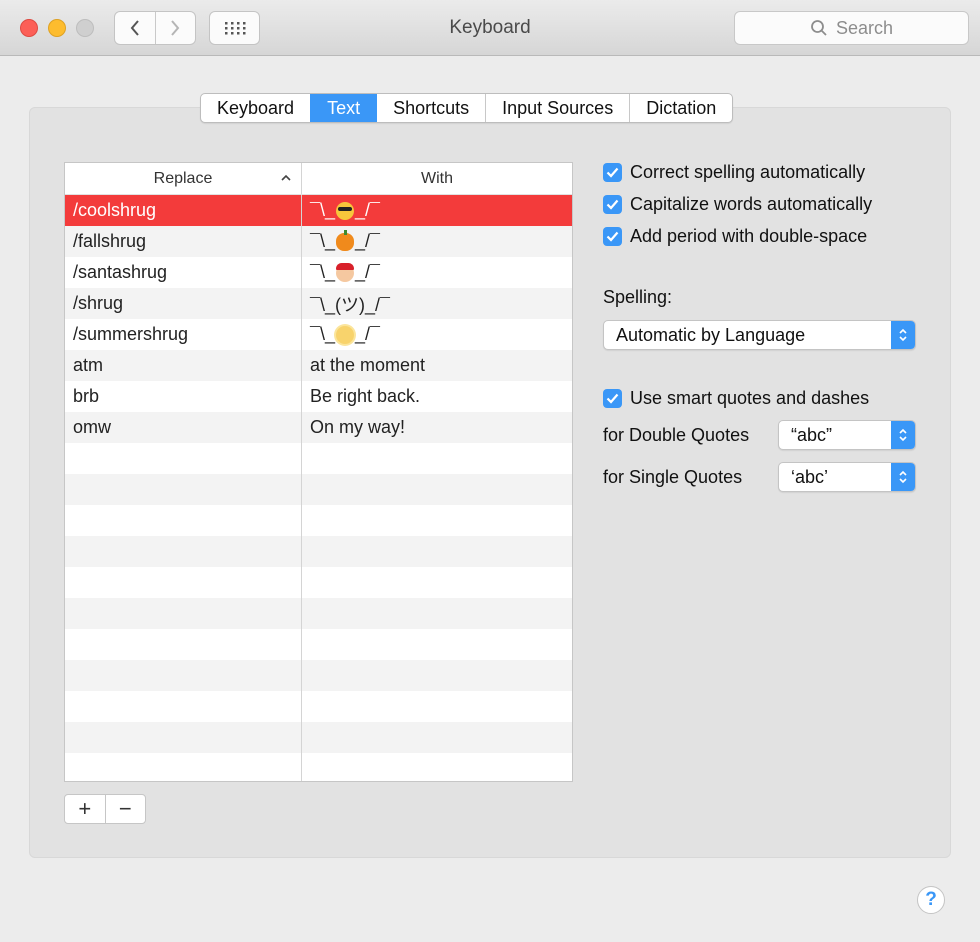  I want to click on smart-quotes-checkbox: Use smart quotes and dashes, so click(736, 398).